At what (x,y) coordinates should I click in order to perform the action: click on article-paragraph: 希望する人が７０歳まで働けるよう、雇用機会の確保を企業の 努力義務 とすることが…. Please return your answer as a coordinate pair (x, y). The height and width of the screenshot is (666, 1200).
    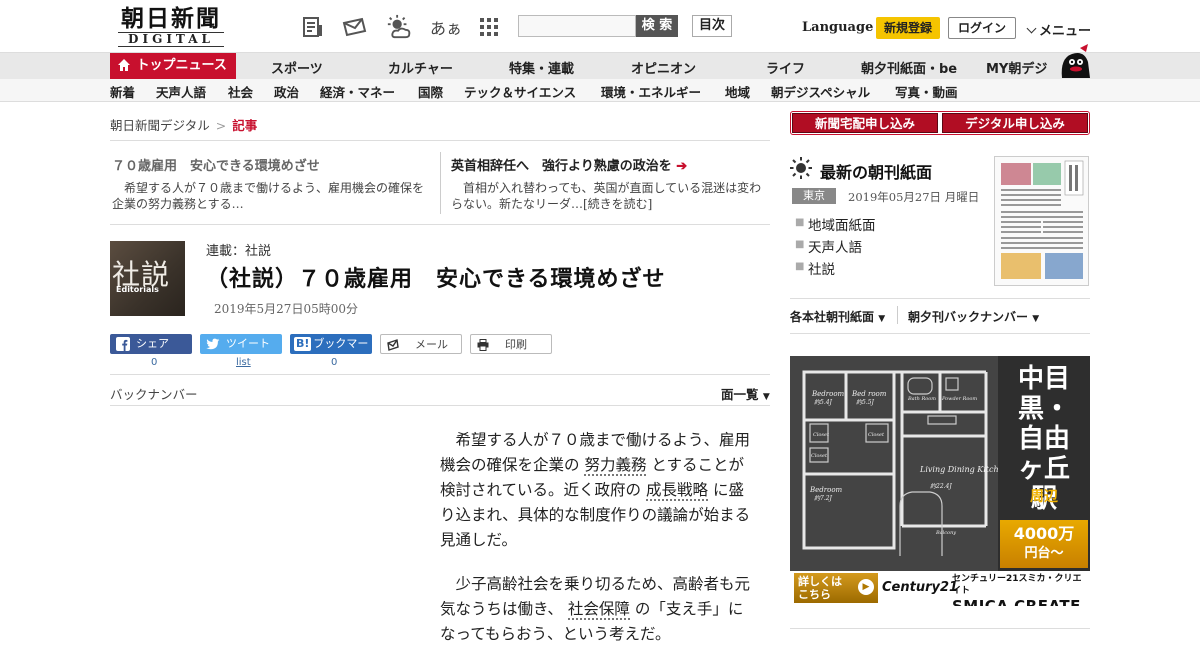
    Looking at the image, I should click on (595, 490).